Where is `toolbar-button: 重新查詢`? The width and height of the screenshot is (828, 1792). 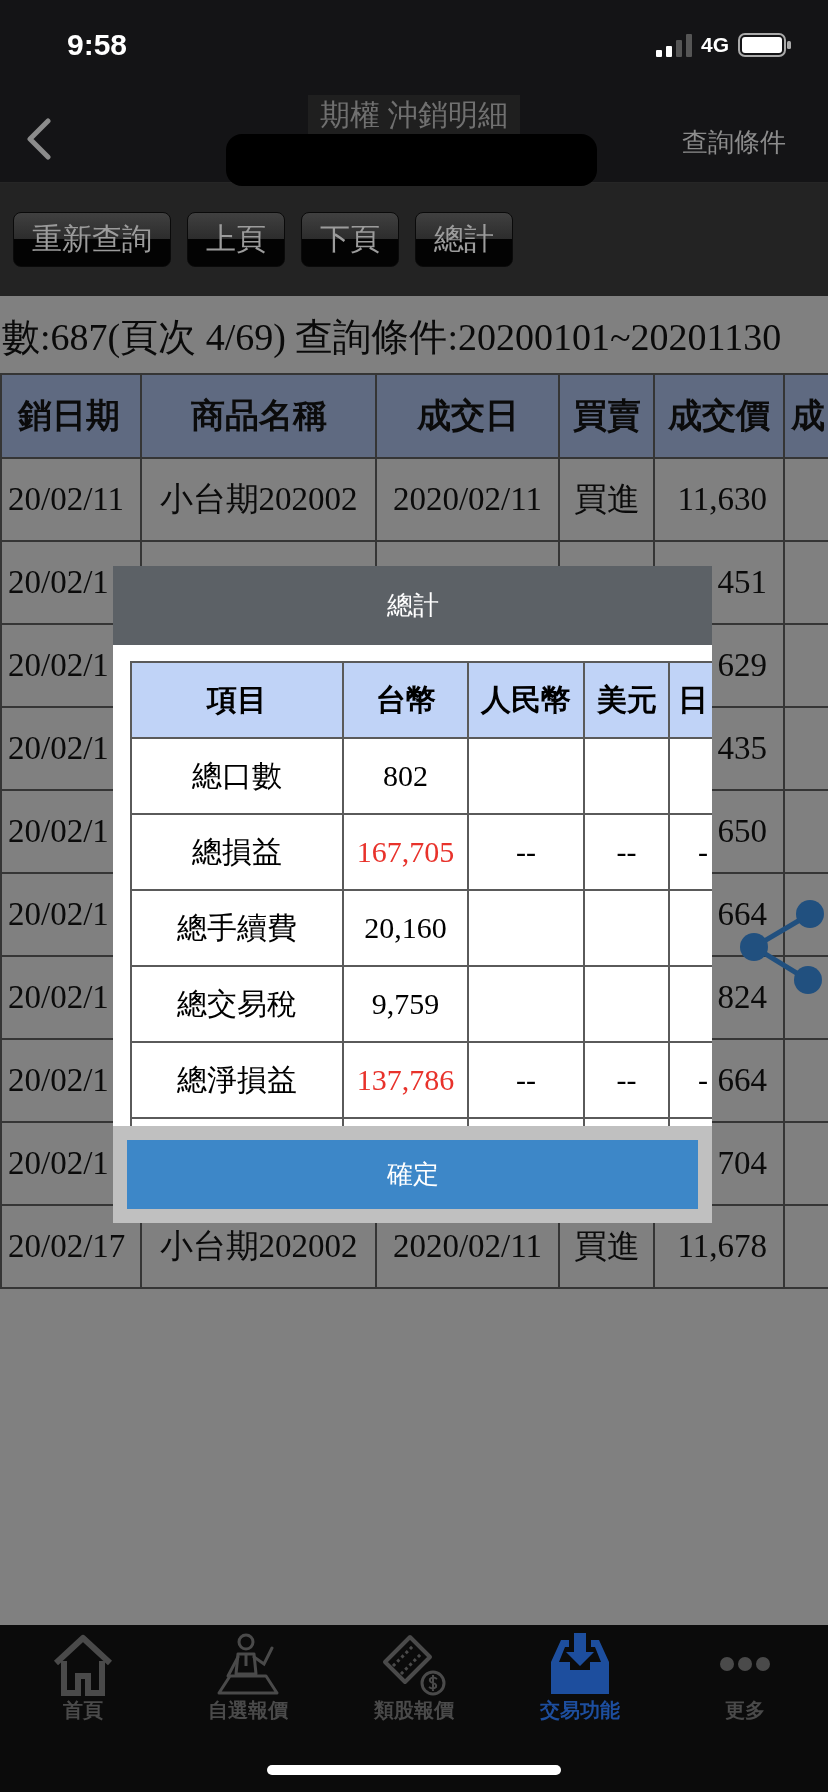
toolbar-button: 重新查詢 is located at coordinates (92, 239).